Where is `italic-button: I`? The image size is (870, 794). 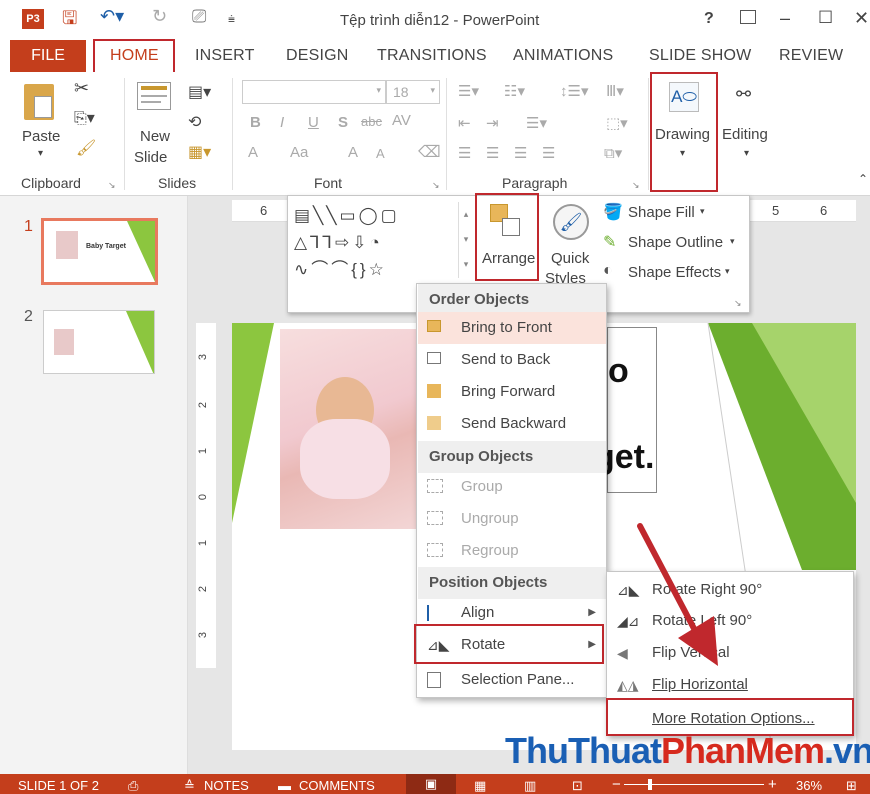 italic-button: I is located at coordinates (282, 122).